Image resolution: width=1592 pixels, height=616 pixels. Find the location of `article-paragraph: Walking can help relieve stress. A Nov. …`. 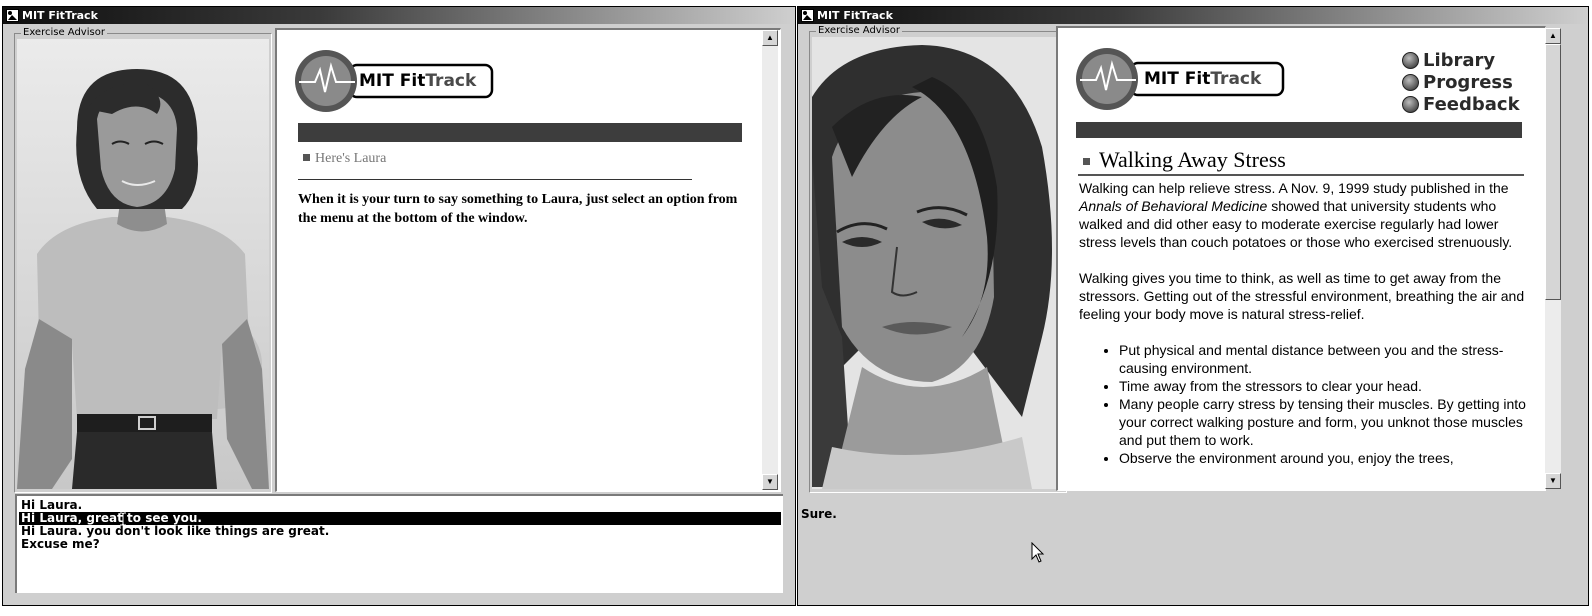

article-paragraph: Walking can help relieve stress. A Nov. … is located at coordinates (1296, 215).